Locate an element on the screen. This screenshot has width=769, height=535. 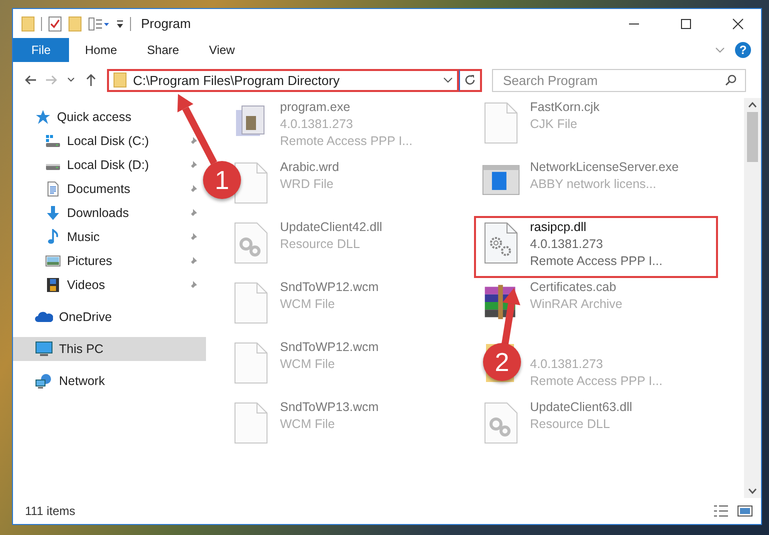
search-input: Search Program is located at coordinates (613, 80).